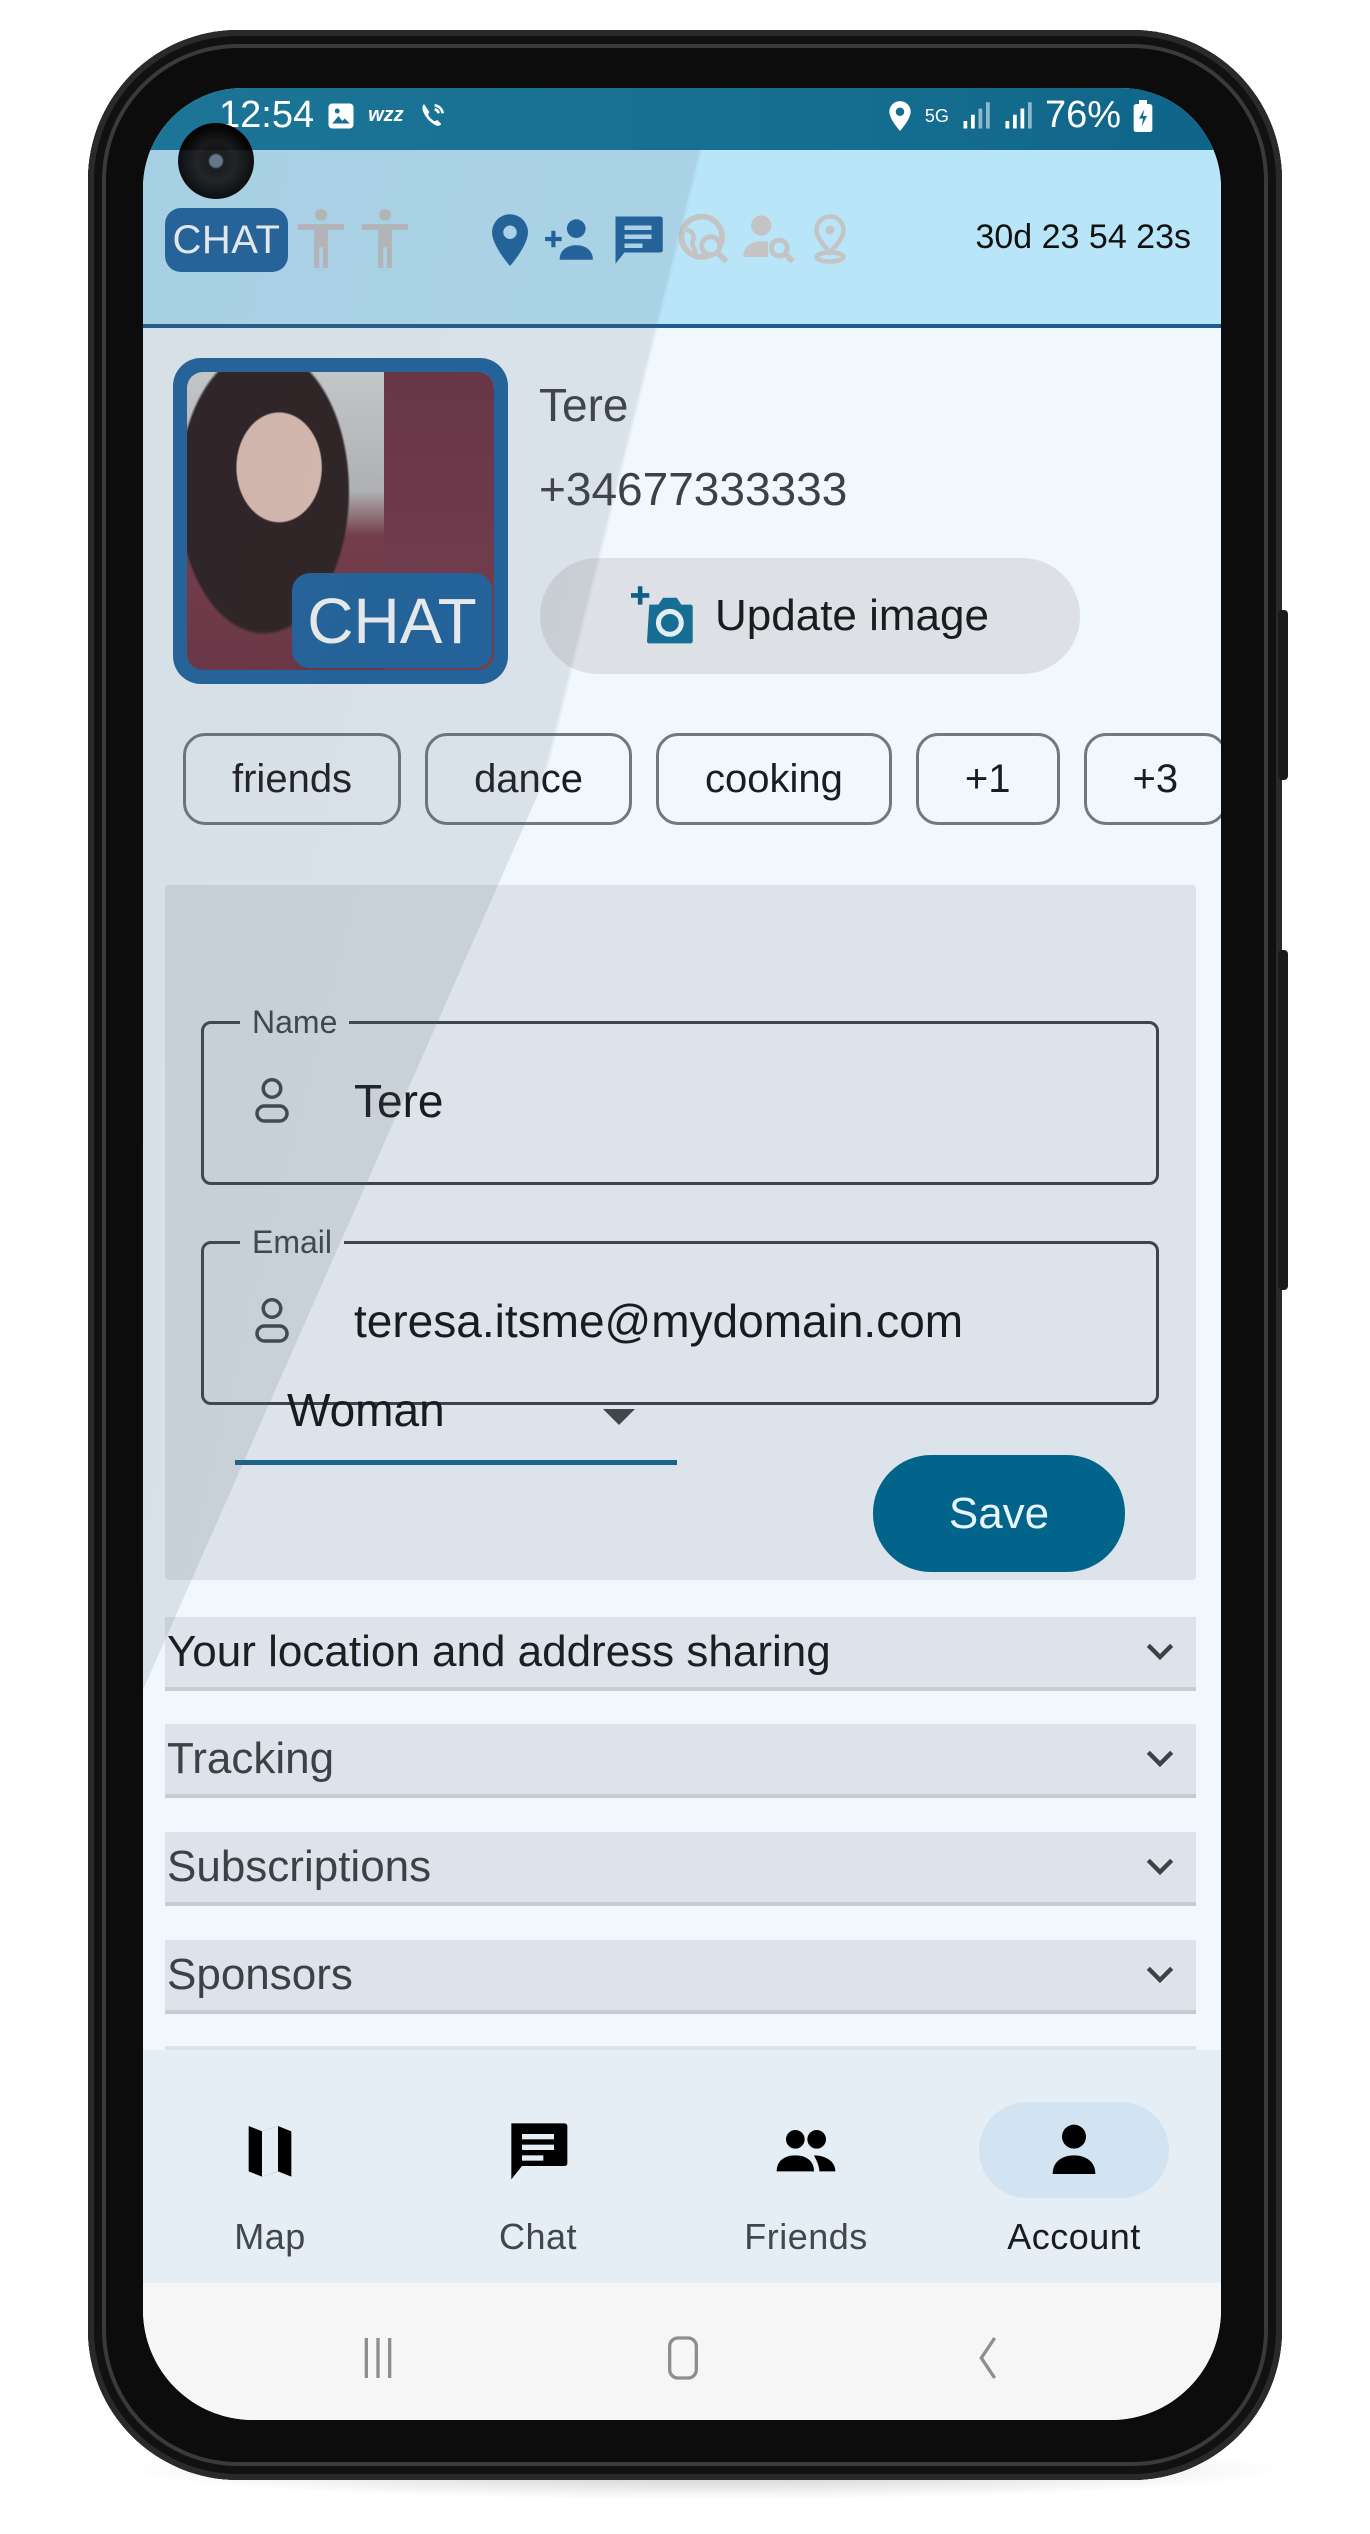  Describe the element at coordinates (680, 1869) in the screenshot. I see `accordion-subscriptions: Subscriptions` at that location.